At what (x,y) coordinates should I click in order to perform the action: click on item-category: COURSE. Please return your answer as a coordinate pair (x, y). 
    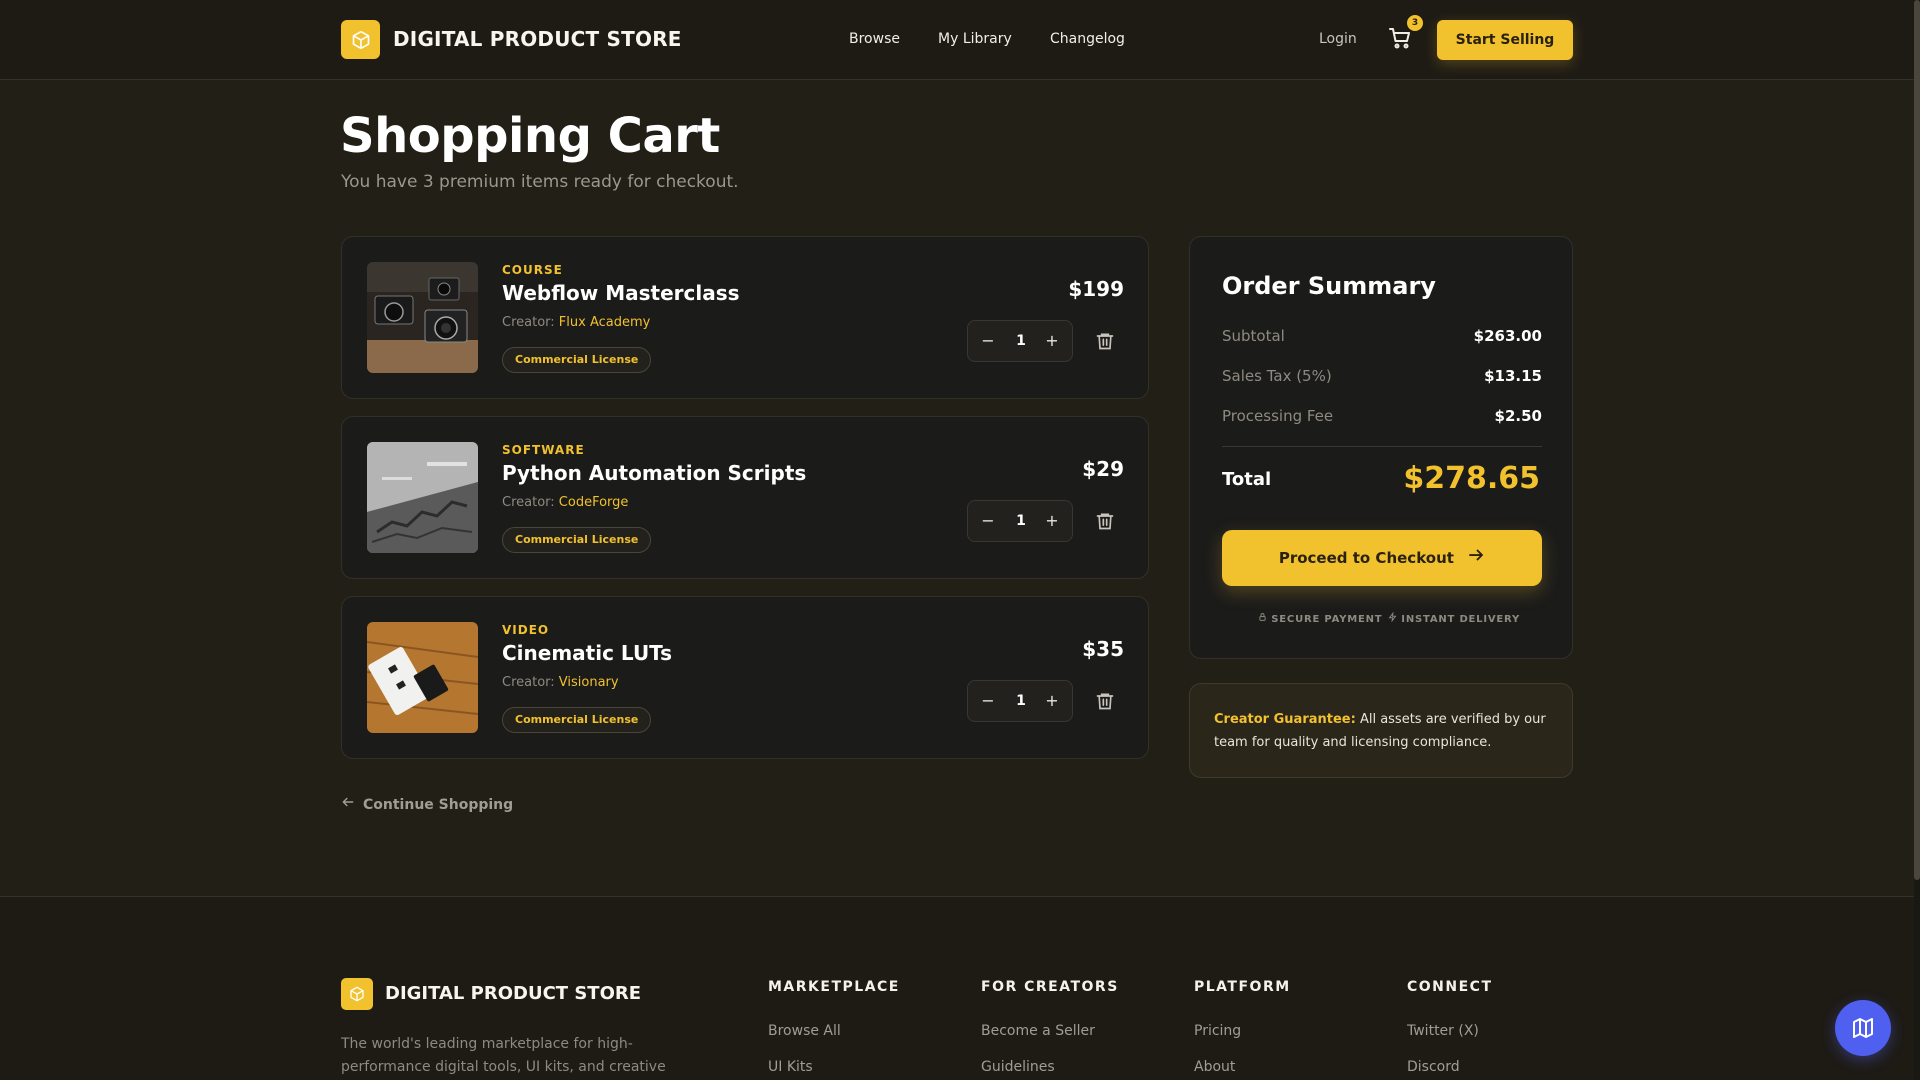
    Looking at the image, I should click on (532, 270).